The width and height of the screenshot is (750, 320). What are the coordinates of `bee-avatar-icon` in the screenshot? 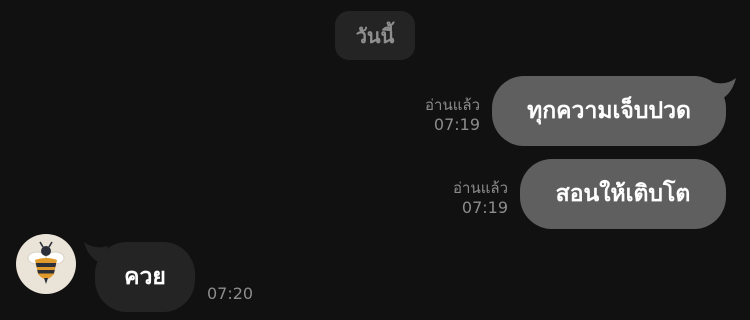 It's located at (46, 262).